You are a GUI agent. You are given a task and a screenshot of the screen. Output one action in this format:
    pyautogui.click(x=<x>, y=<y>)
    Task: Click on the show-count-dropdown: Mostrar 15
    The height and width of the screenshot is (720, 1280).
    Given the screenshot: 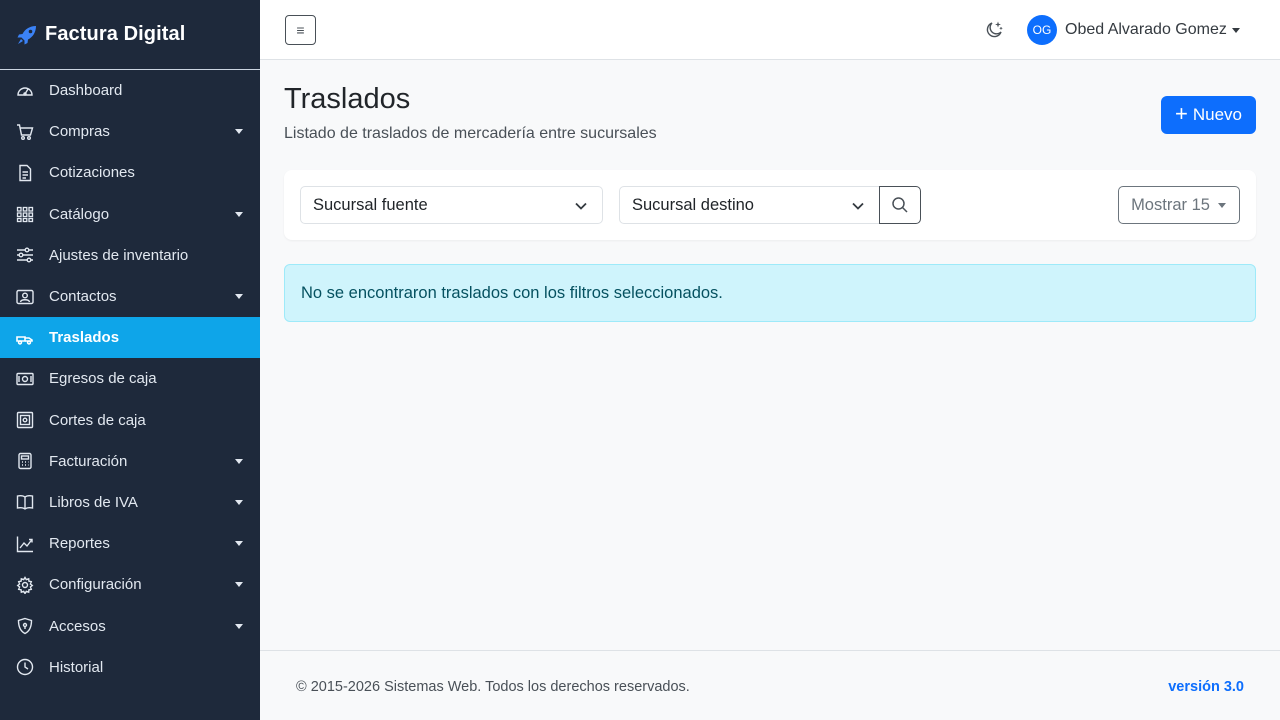 What is the action you would take?
    pyautogui.click(x=1179, y=205)
    